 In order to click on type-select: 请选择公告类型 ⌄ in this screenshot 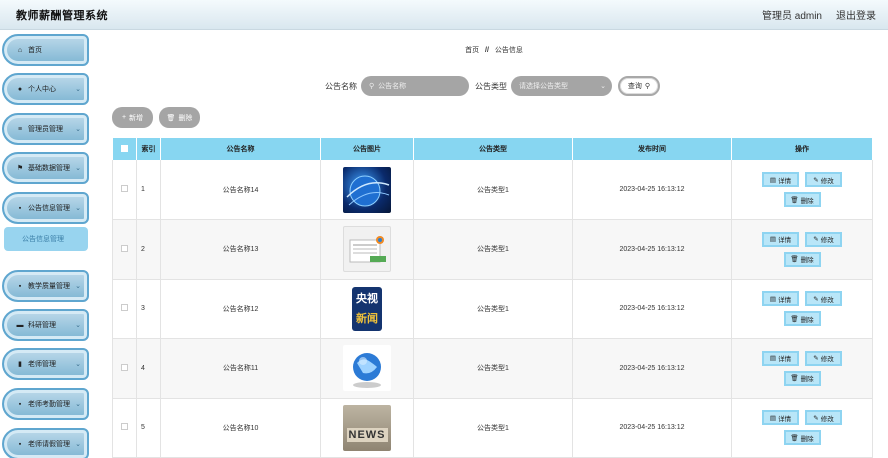, I will do `click(561, 86)`.